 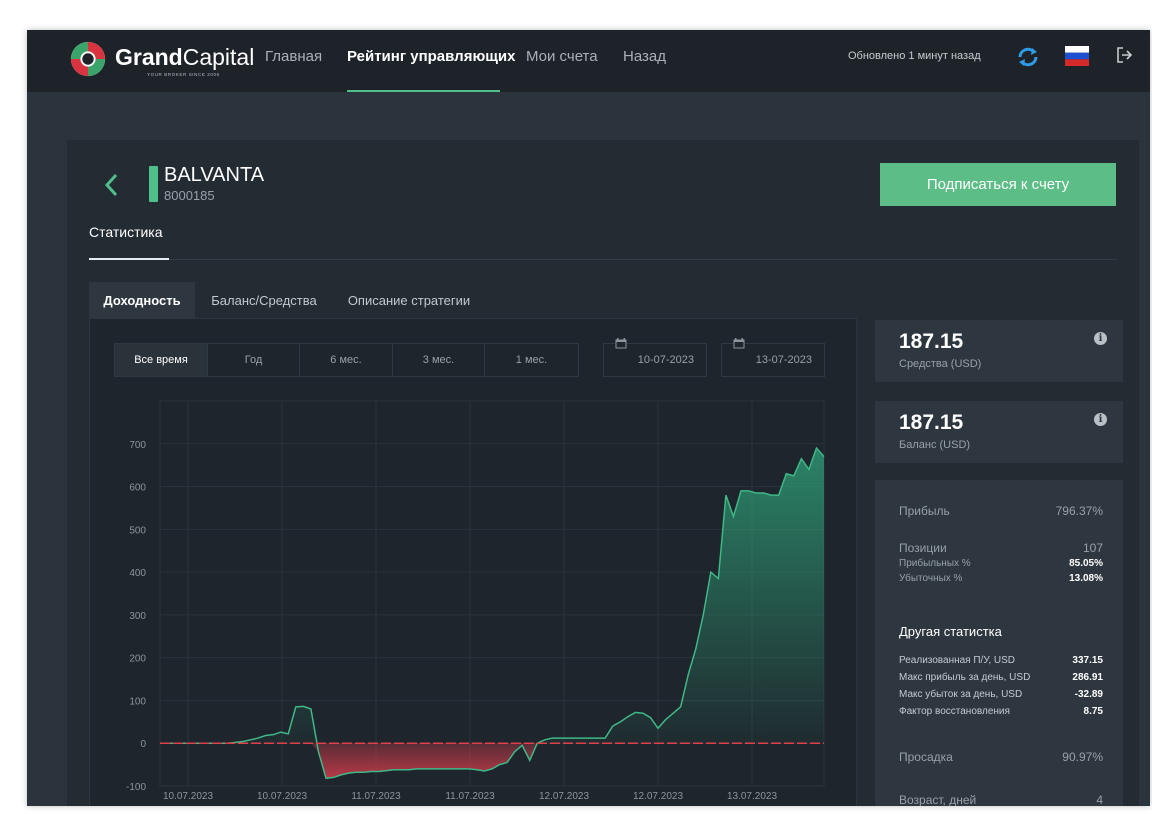 What do you see at coordinates (293, 56) in the screenshot?
I see `nav-item-home: Главная` at bounding box center [293, 56].